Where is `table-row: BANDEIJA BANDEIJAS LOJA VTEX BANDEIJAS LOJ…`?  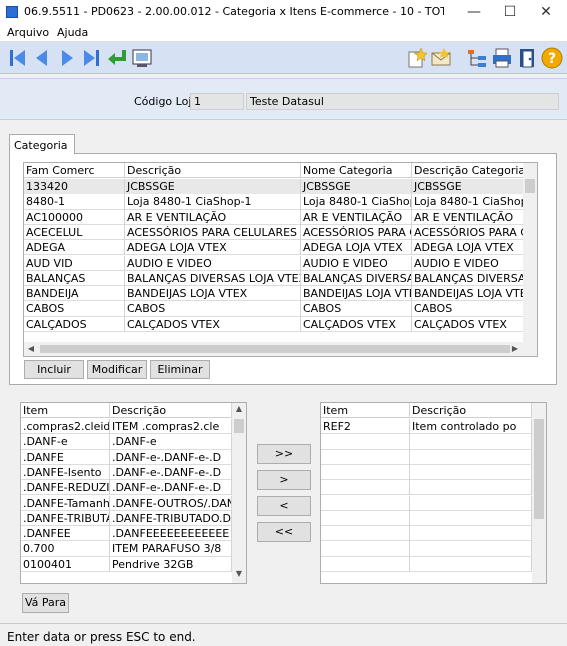 table-row: BANDEIJA BANDEIJAS LOJA VTEX BANDEIJAS LOJ… is located at coordinates (274, 294).